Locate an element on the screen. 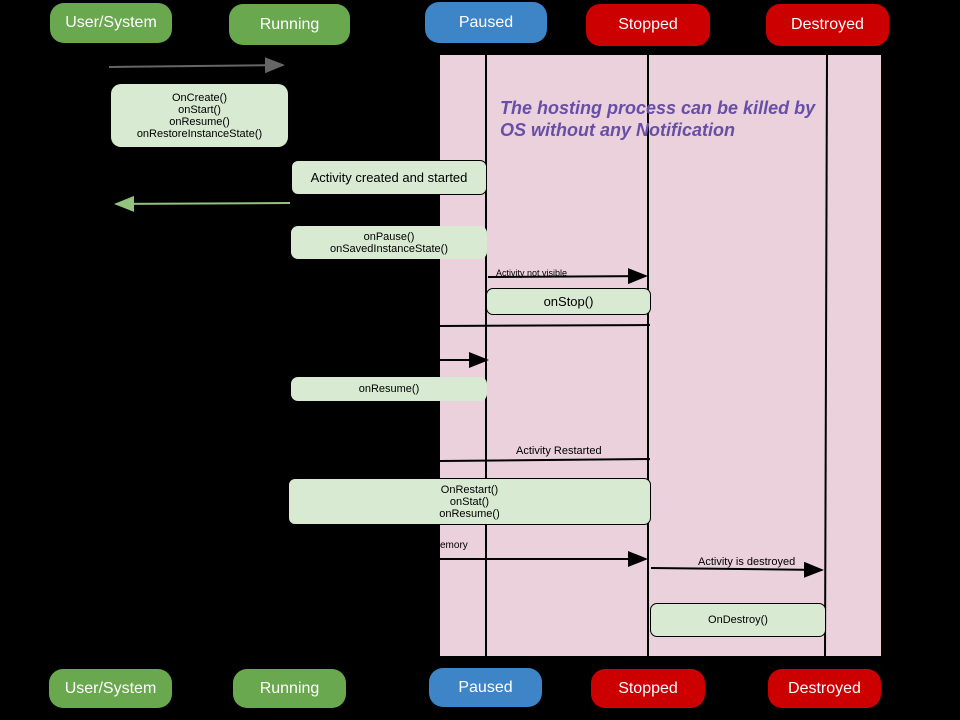  callback: onPause() is located at coordinates (389, 236).